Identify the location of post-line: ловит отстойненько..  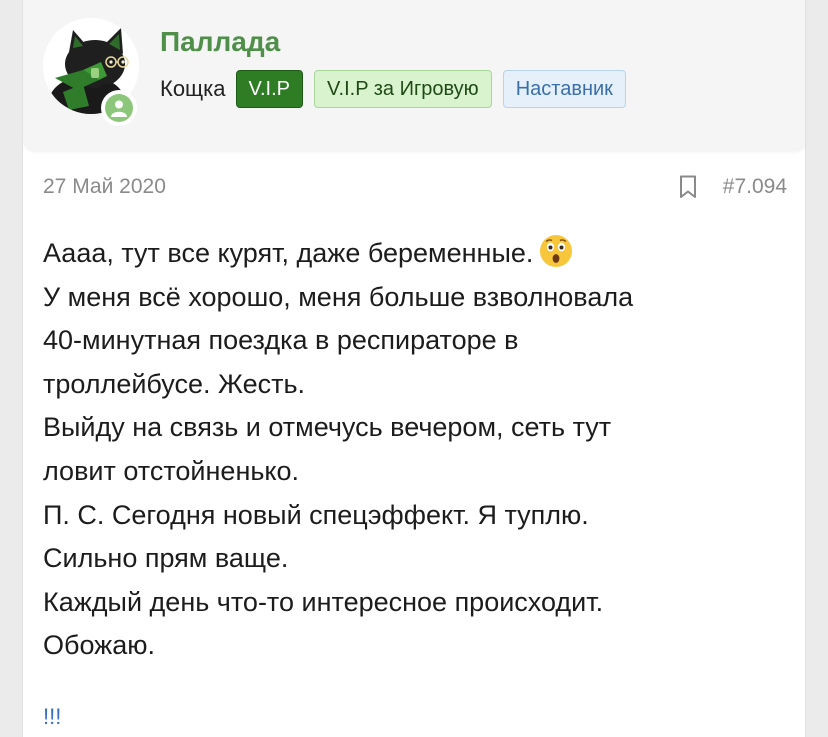
(171, 470).